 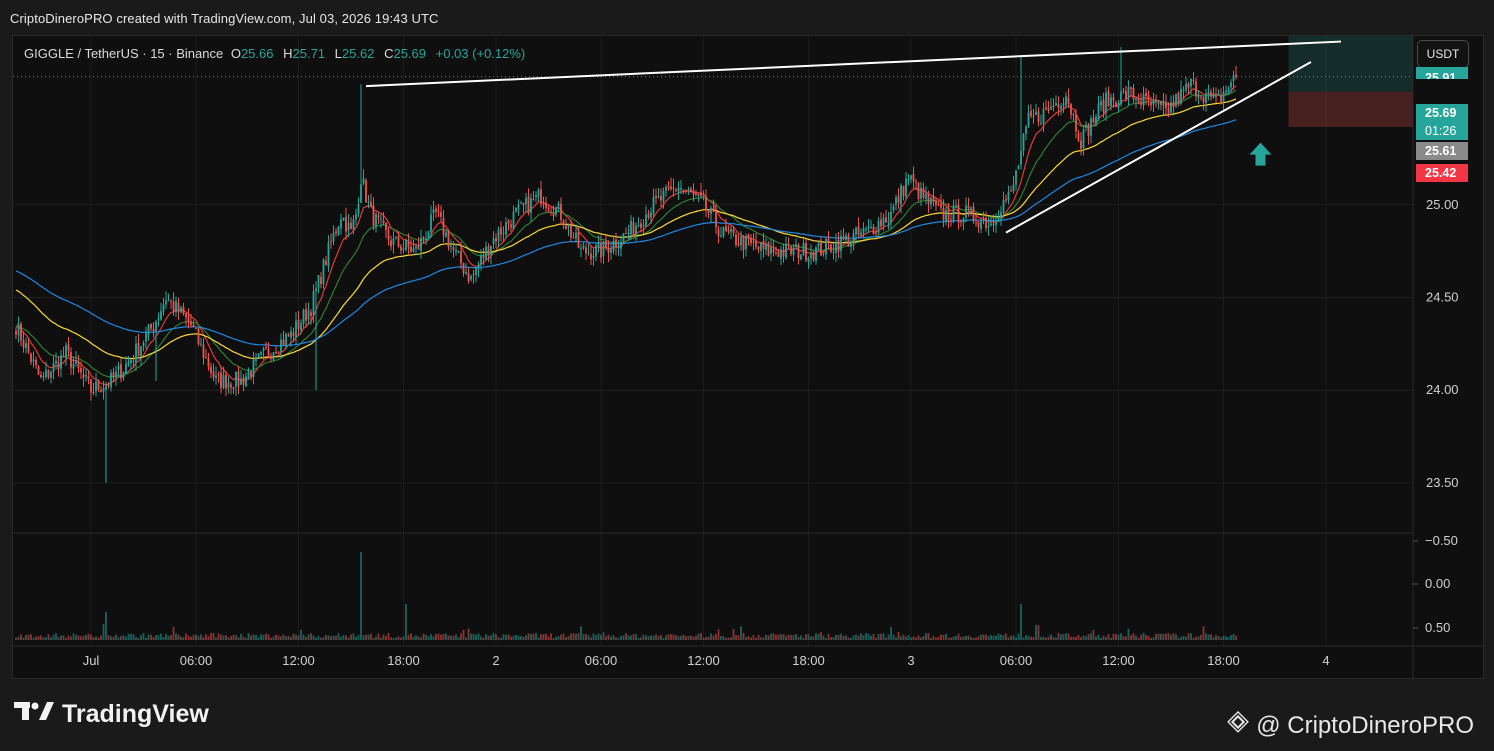 I want to click on symbol-label: GIGGLE / TetherUS · 15 · Binance, so click(x=123, y=53).